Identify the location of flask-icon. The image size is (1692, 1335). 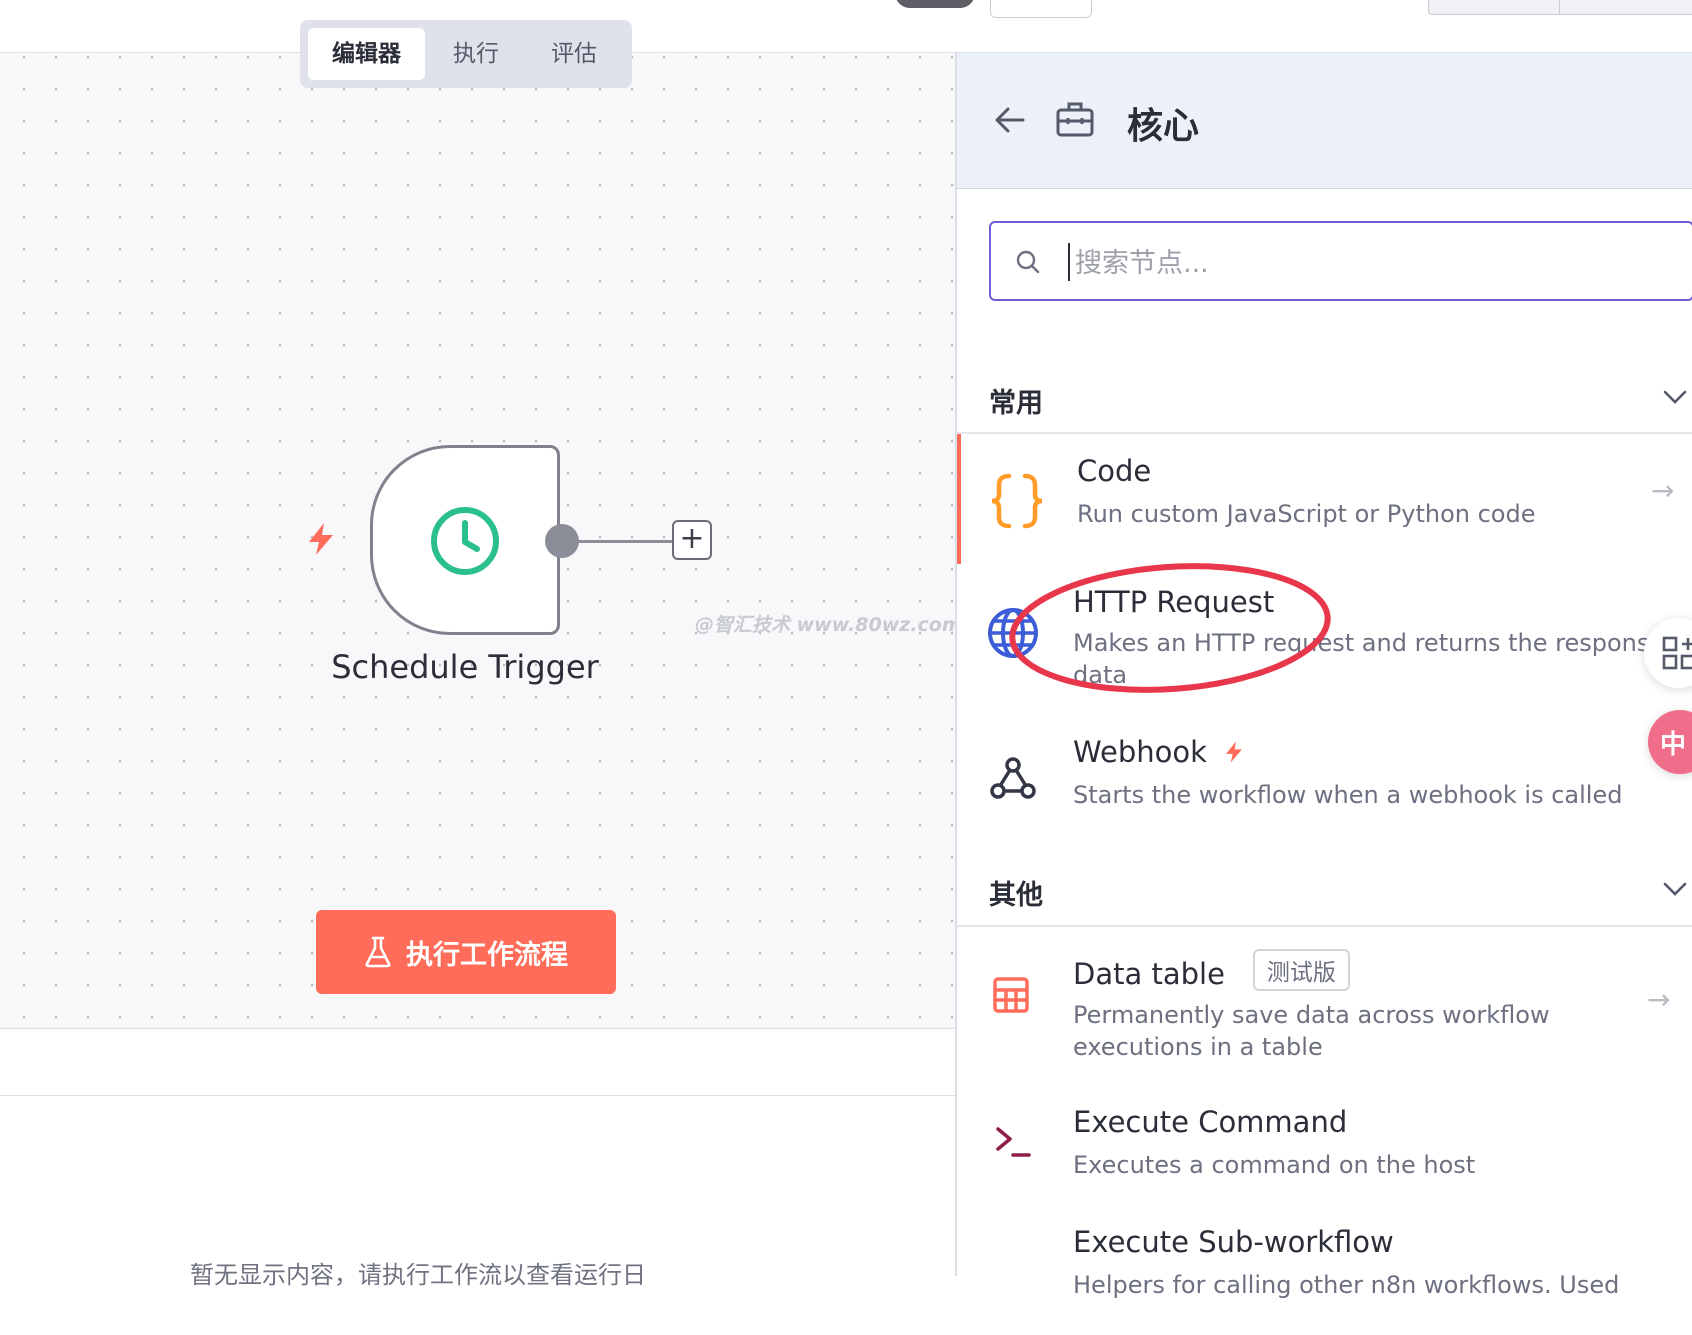
(378, 952).